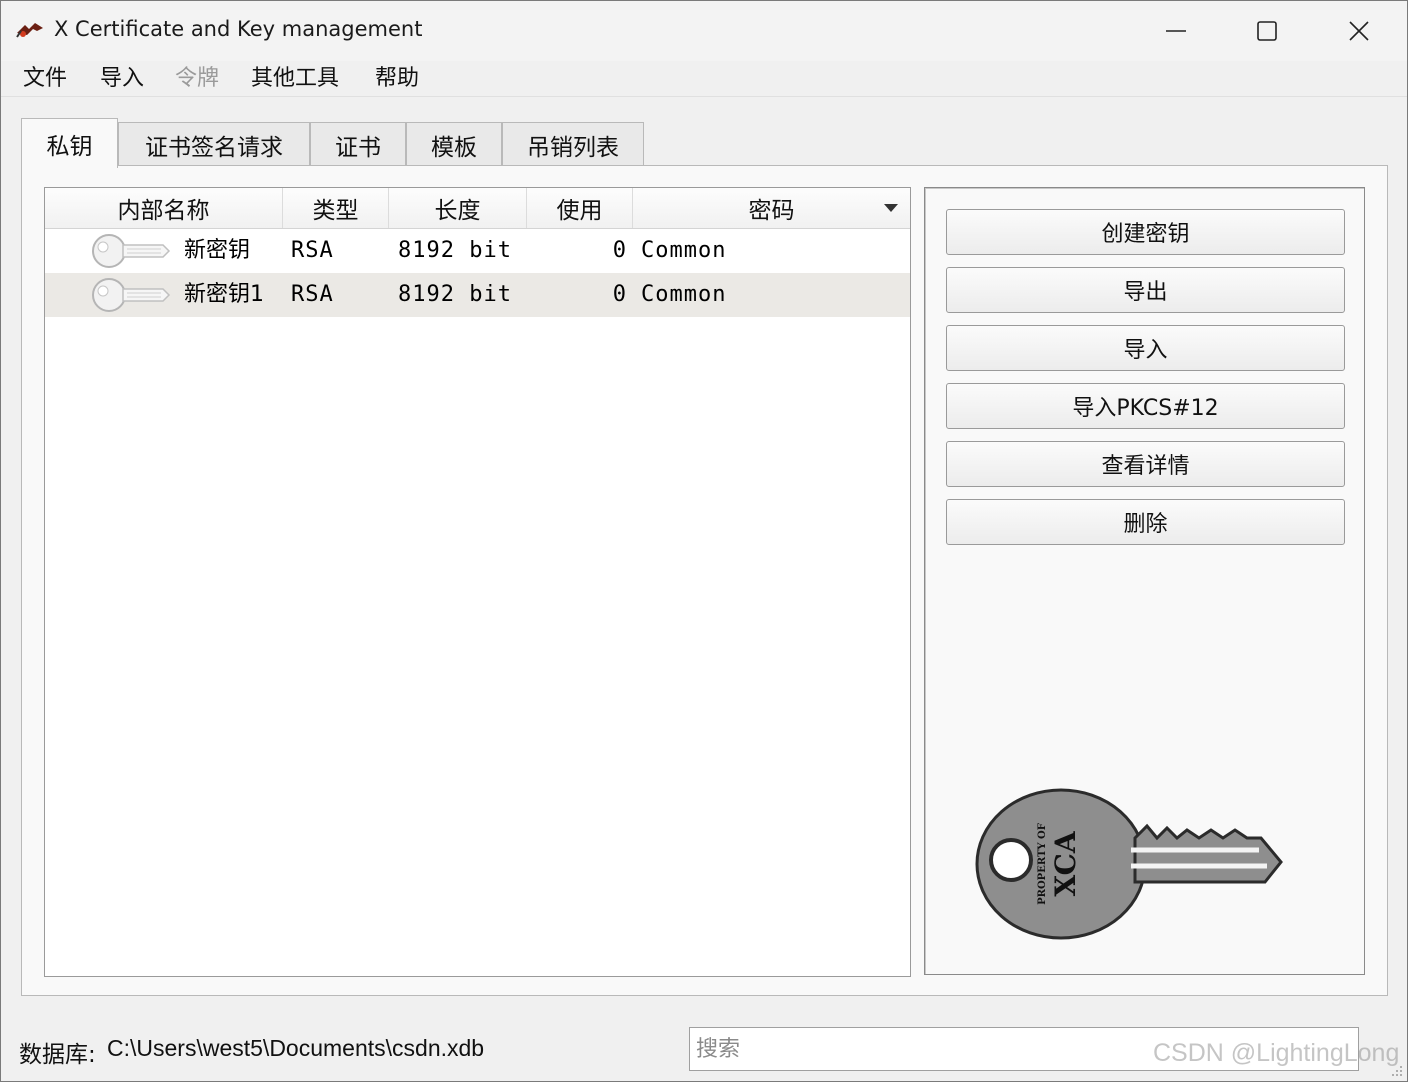  Describe the element at coordinates (45, 79) in the screenshot. I see `menu-file: 文件` at that location.